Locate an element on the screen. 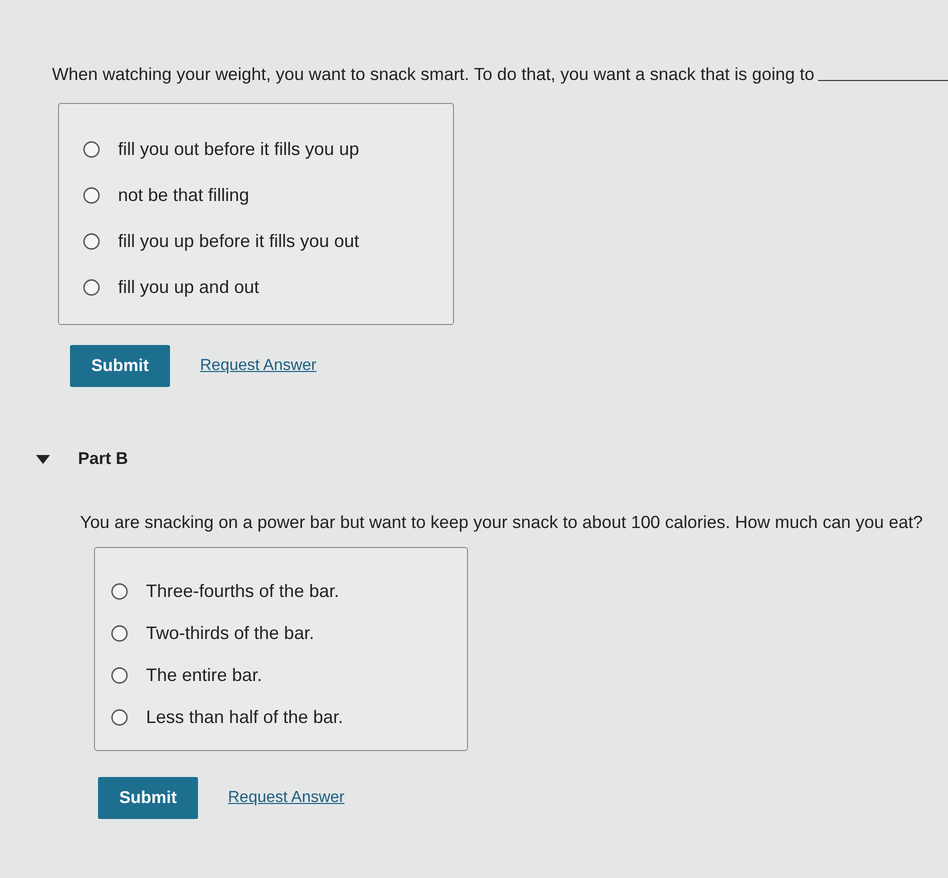 The width and height of the screenshot is (948, 878). option-label: fill you up before it fills you out is located at coordinates (239, 241).